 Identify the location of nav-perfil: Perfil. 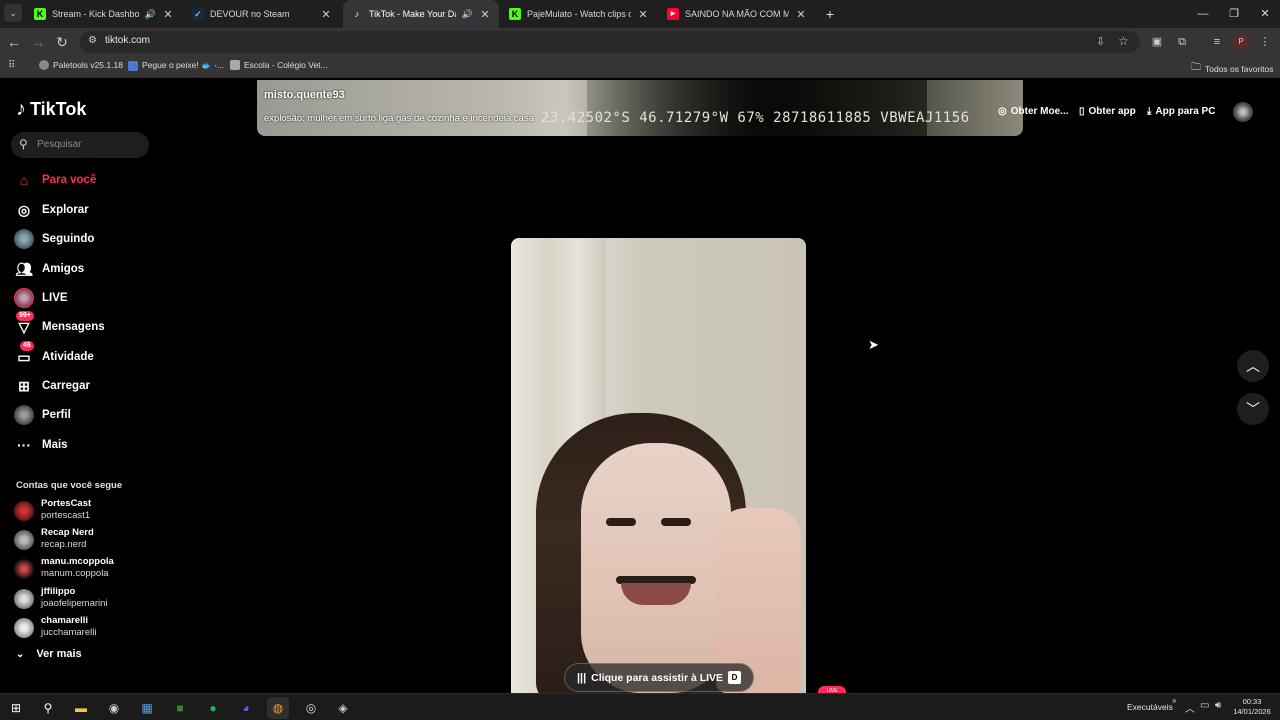
(42, 415).